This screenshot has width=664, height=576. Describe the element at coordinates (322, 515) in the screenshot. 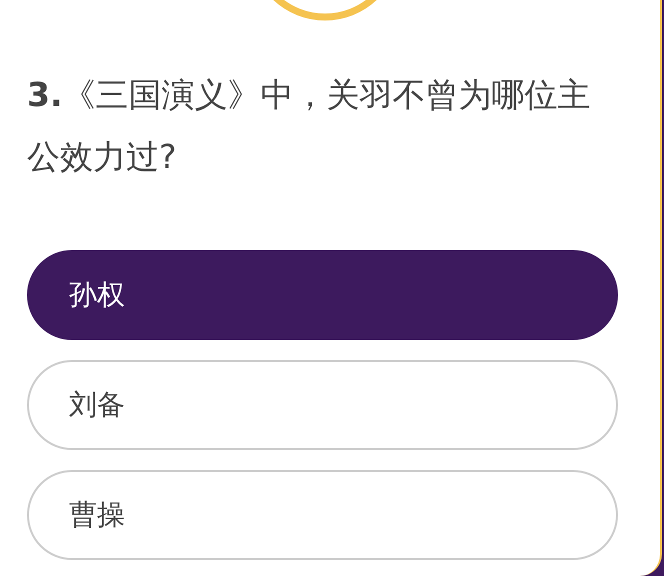

I see `answer-option: 曹操` at that location.